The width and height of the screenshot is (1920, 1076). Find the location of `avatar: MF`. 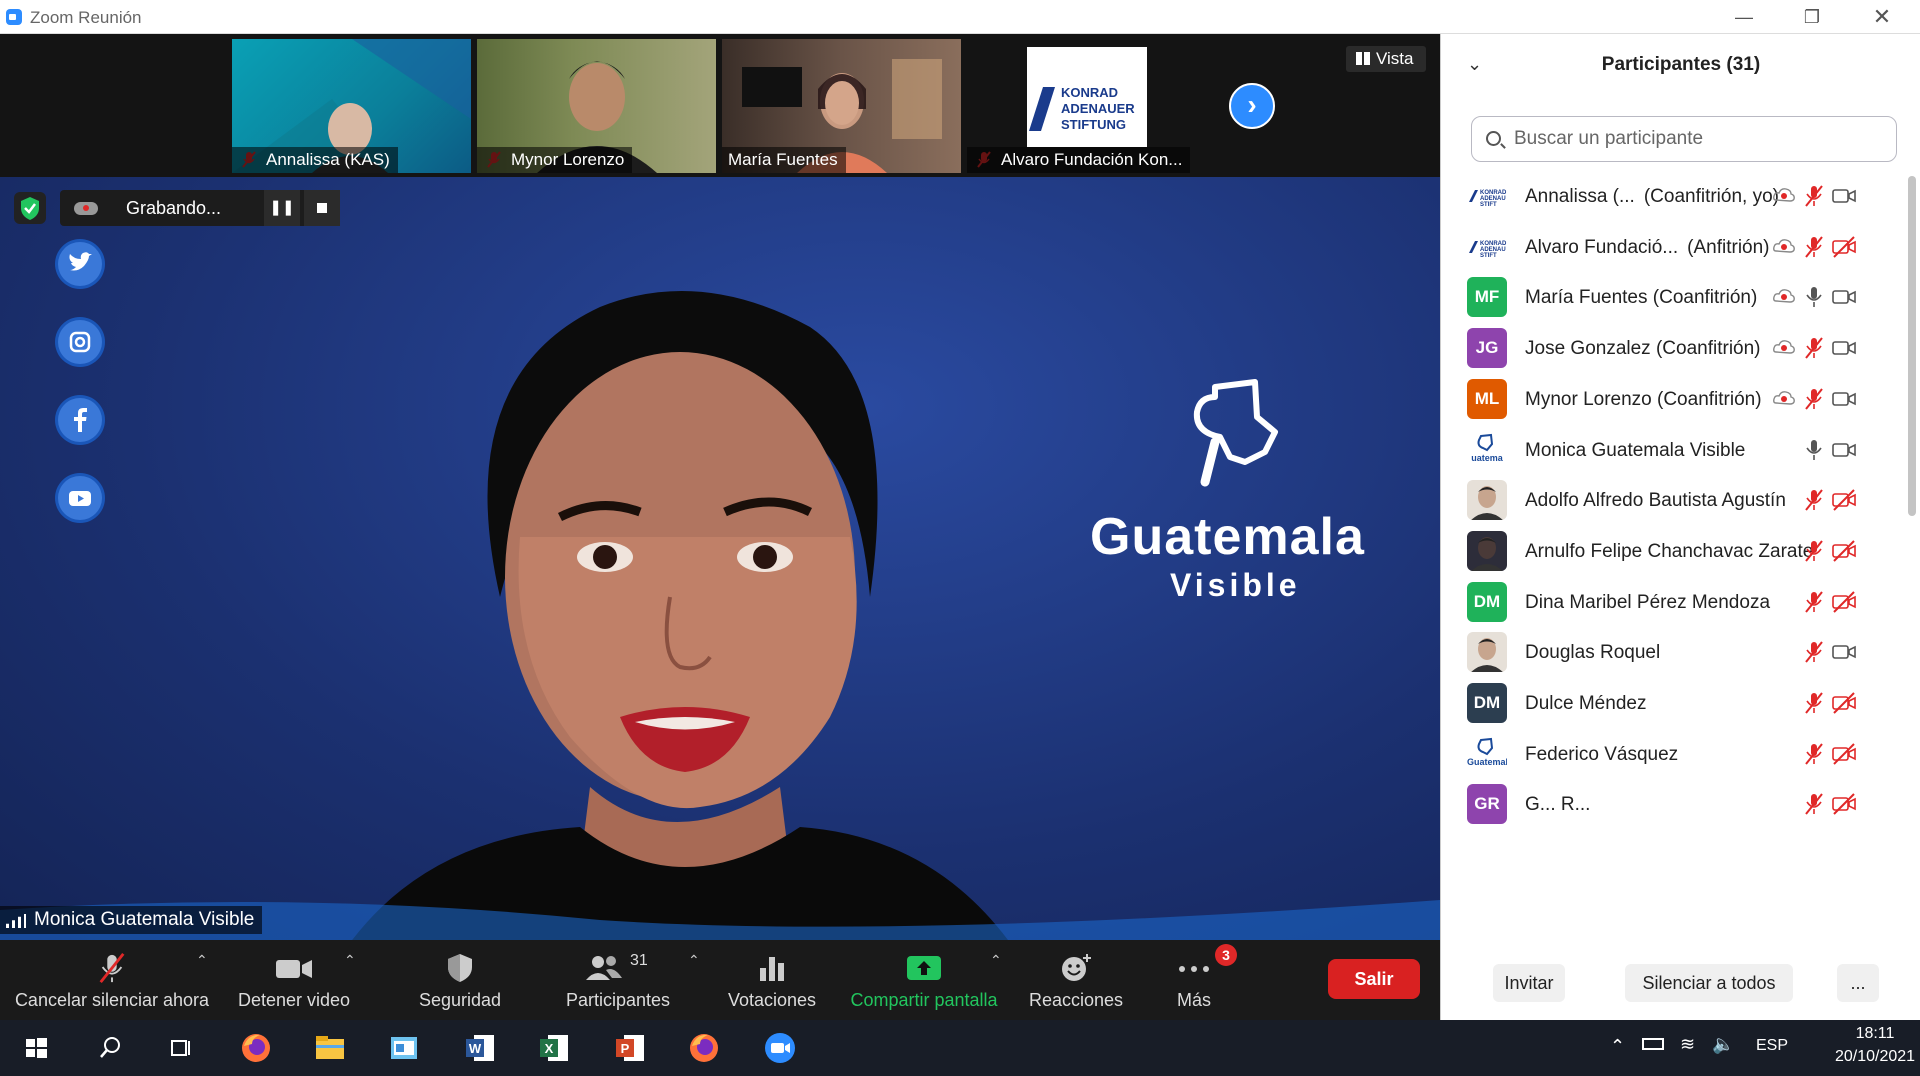

avatar: MF is located at coordinates (1487, 297).